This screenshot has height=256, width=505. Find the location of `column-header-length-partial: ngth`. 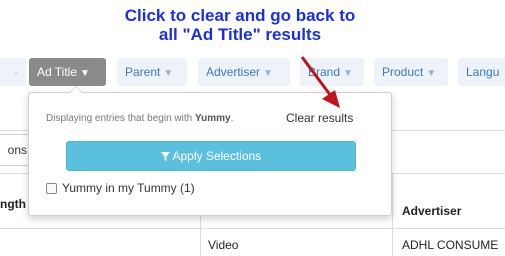

column-header-length-partial: ngth is located at coordinates (13, 204).